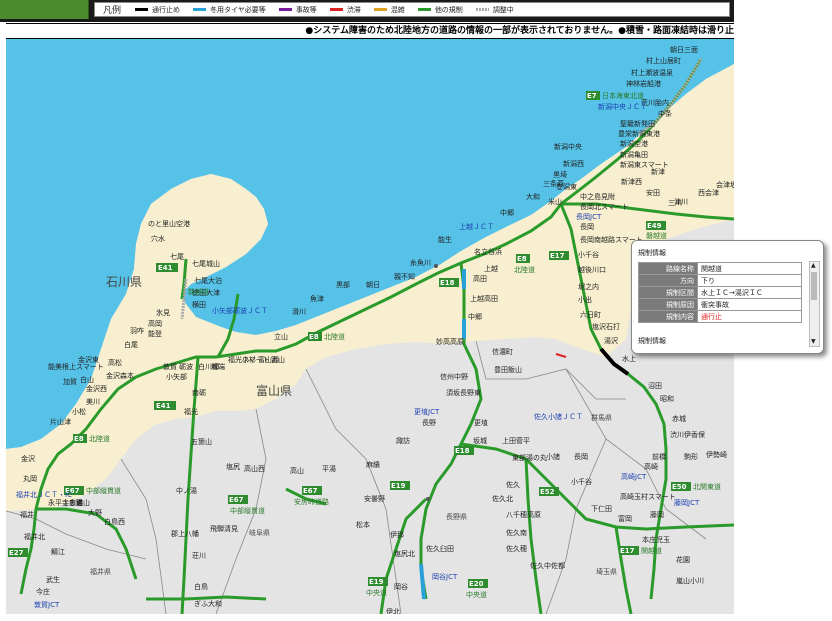 The image size is (832, 621). I want to click on svg-text: E52, so click(547, 492).